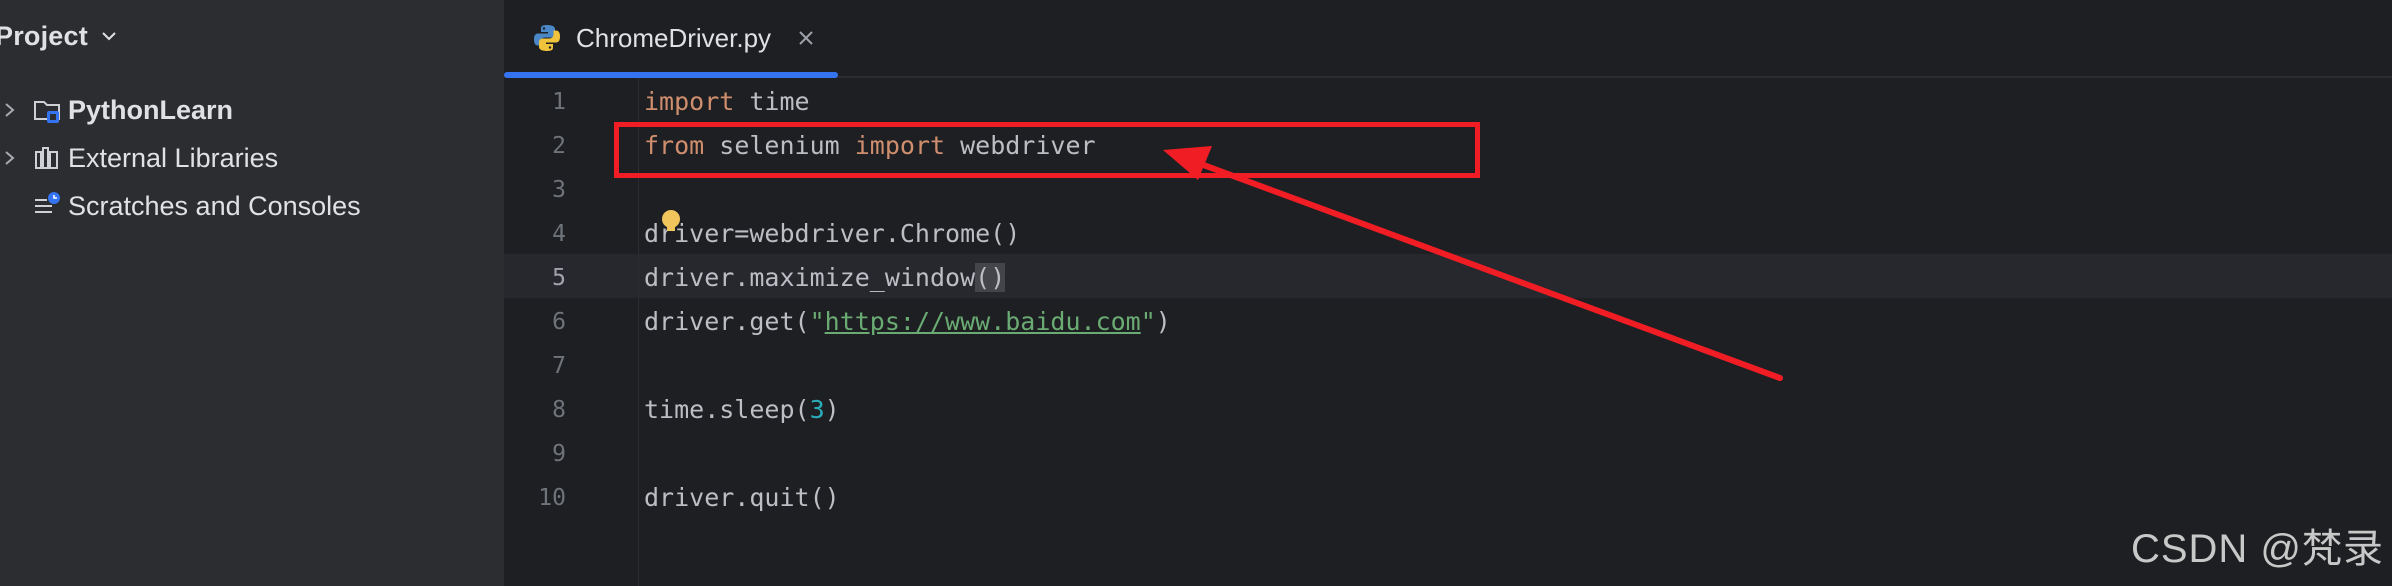  I want to click on line-number-current: 5, so click(559, 278).